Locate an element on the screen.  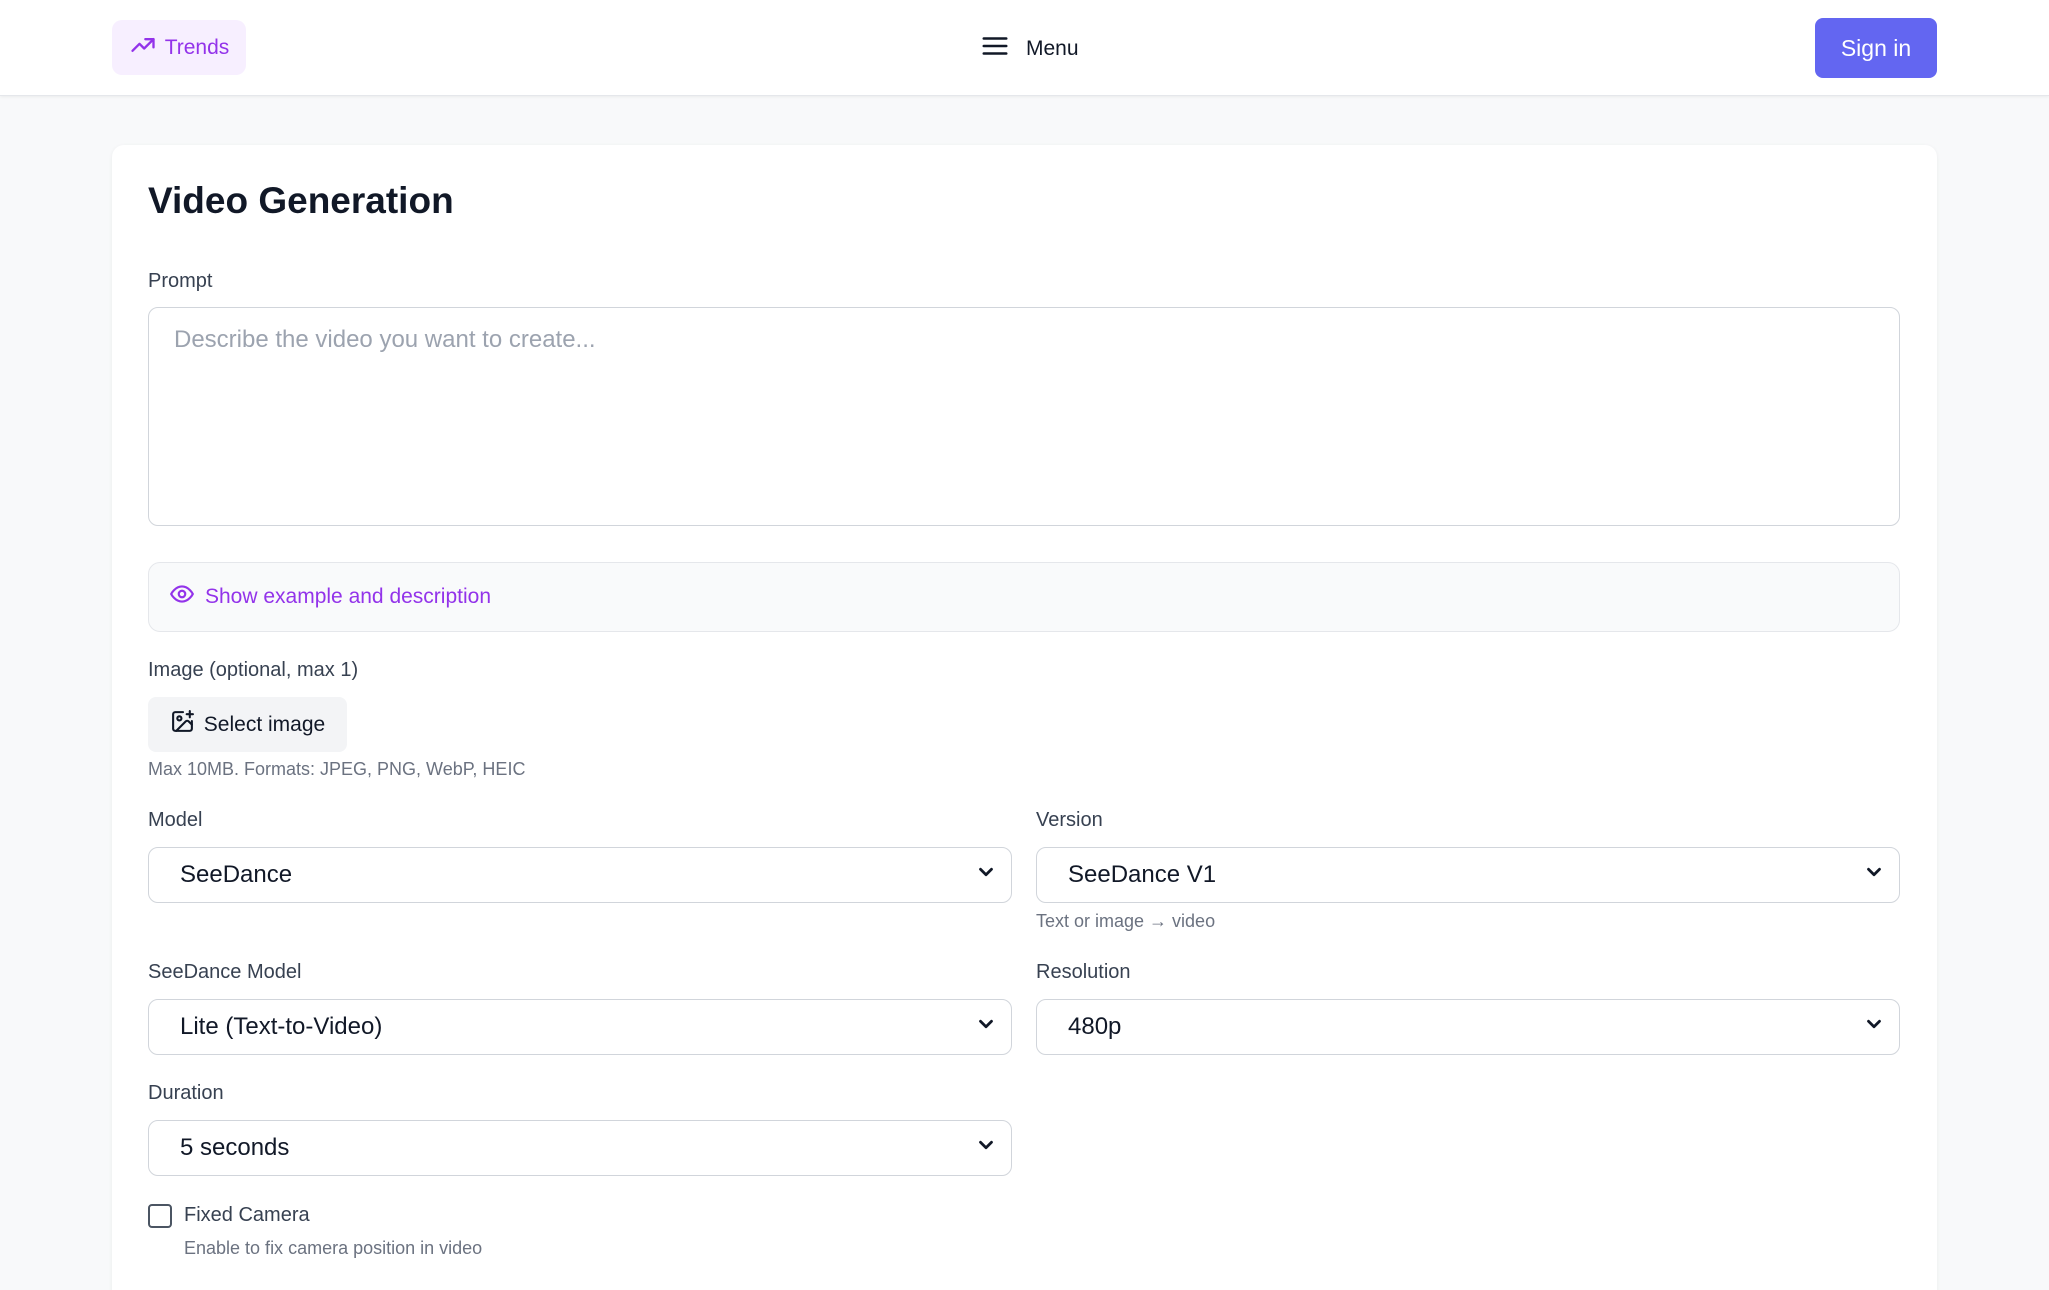
prompt-textarea is located at coordinates (1024, 416).